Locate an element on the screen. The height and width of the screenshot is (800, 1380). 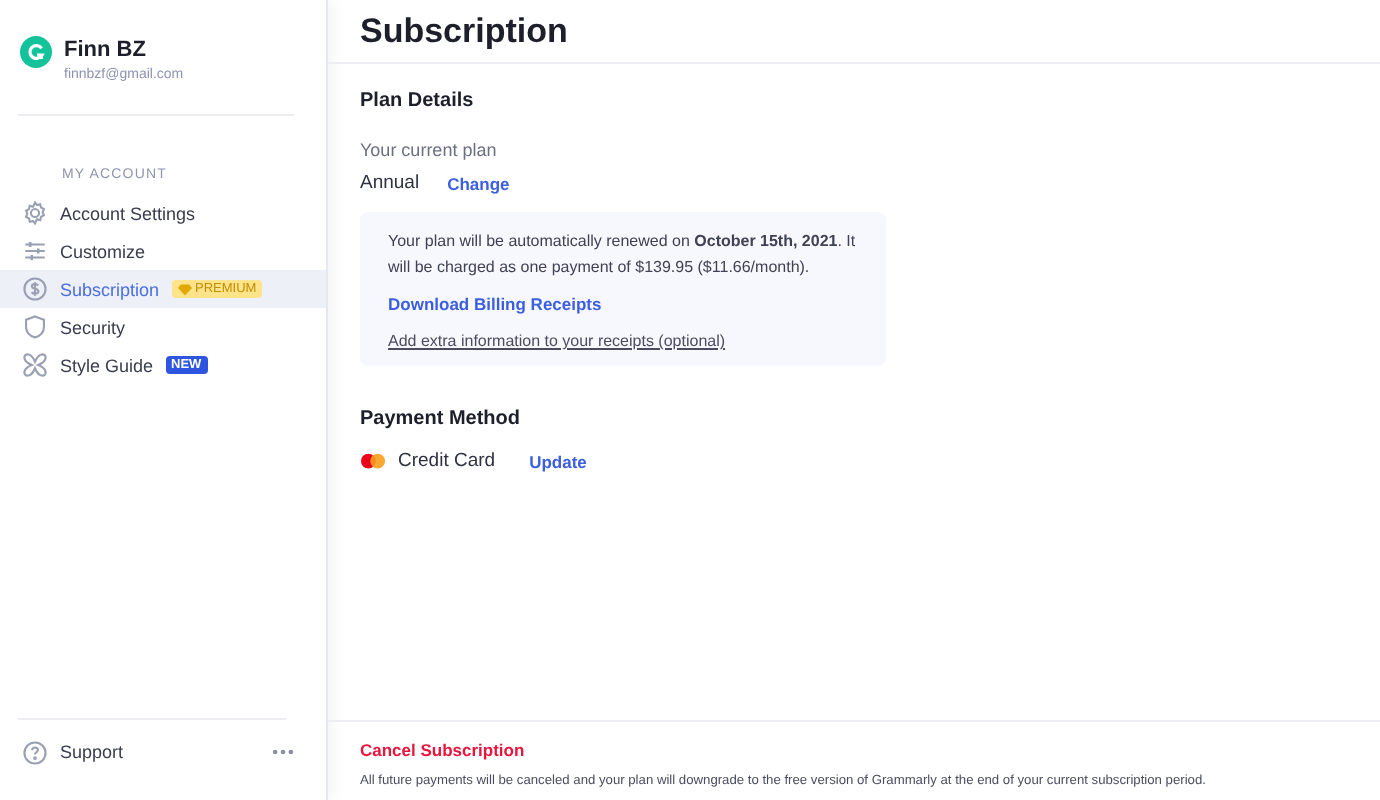
field-label: Your current plan is located at coordinates (429, 150).